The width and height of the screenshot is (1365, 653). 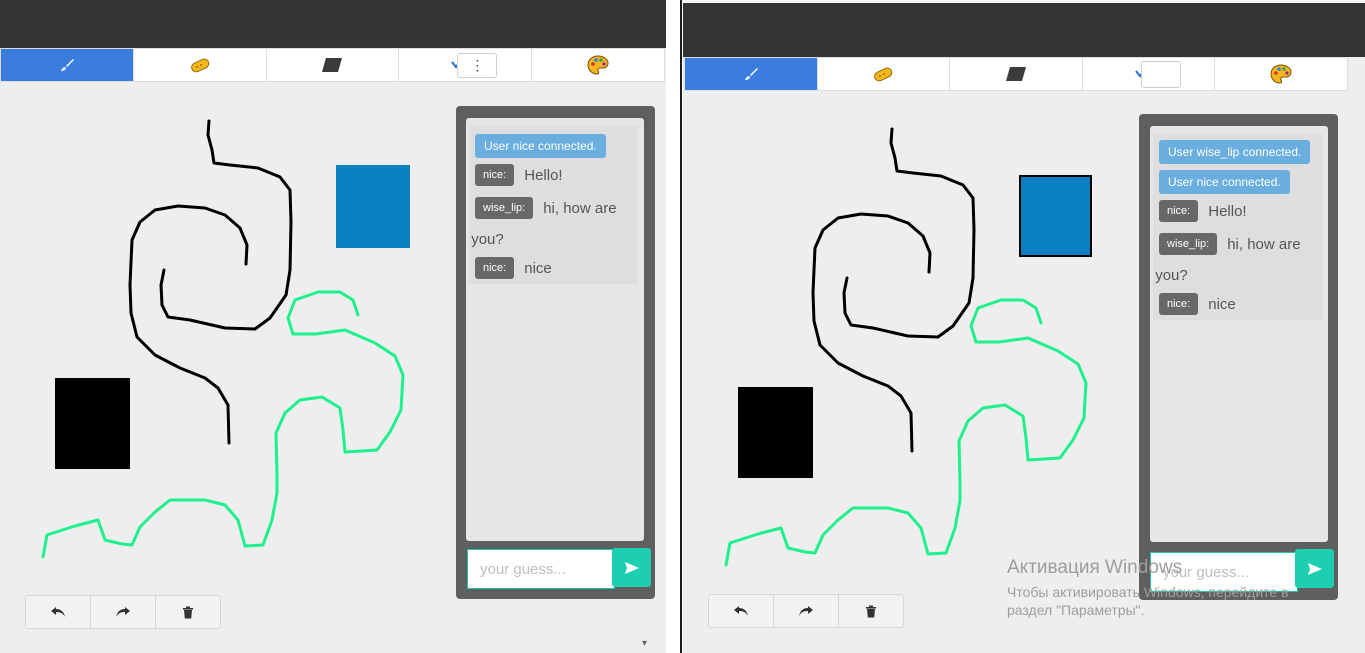 I want to click on system-message: User wise_lip connected., so click(x=1240, y=152).